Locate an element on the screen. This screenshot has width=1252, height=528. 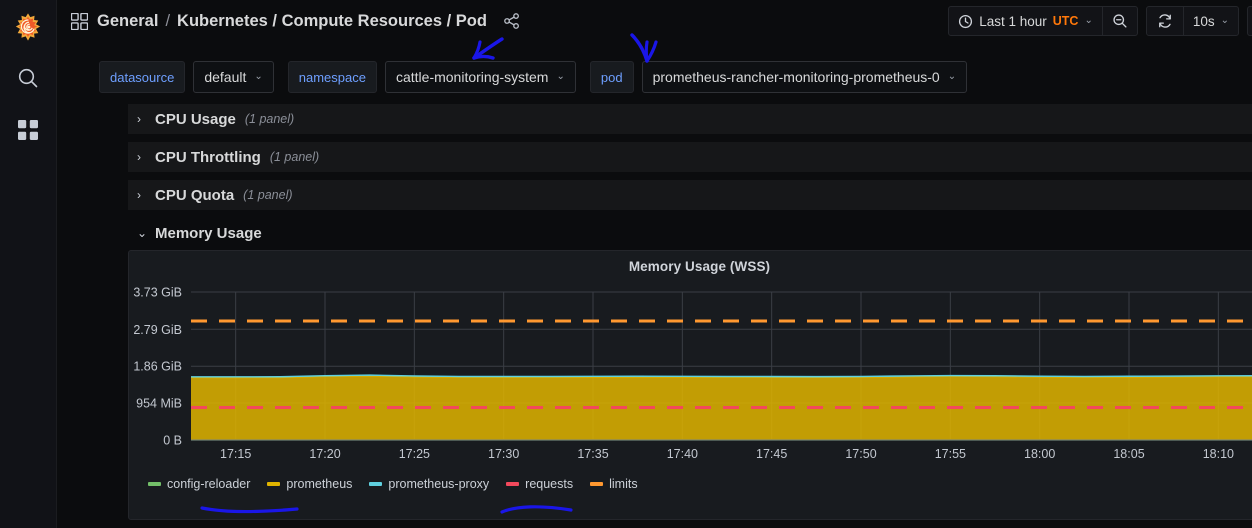
nav-rail is located at coordinates (28, 264).